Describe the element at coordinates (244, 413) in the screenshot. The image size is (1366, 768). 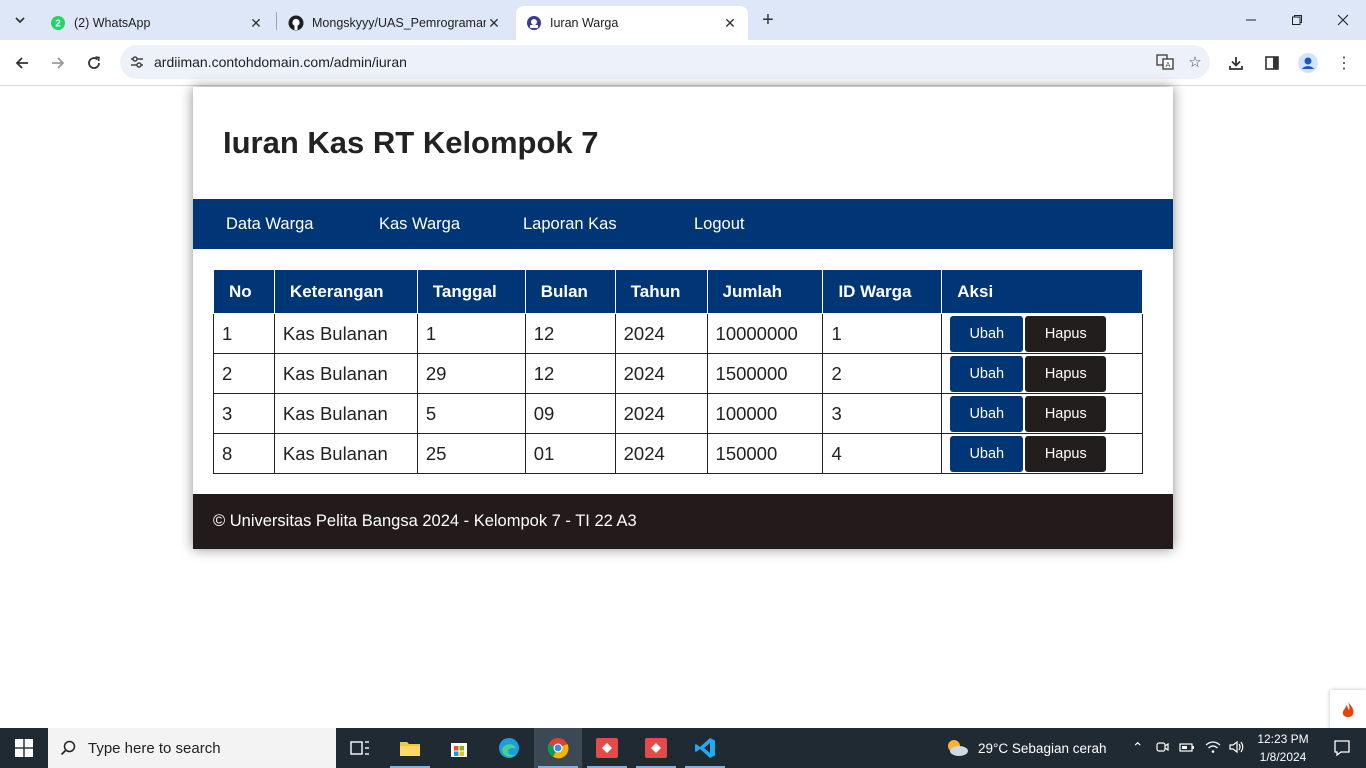
I see `cell-no: 3` at that location.